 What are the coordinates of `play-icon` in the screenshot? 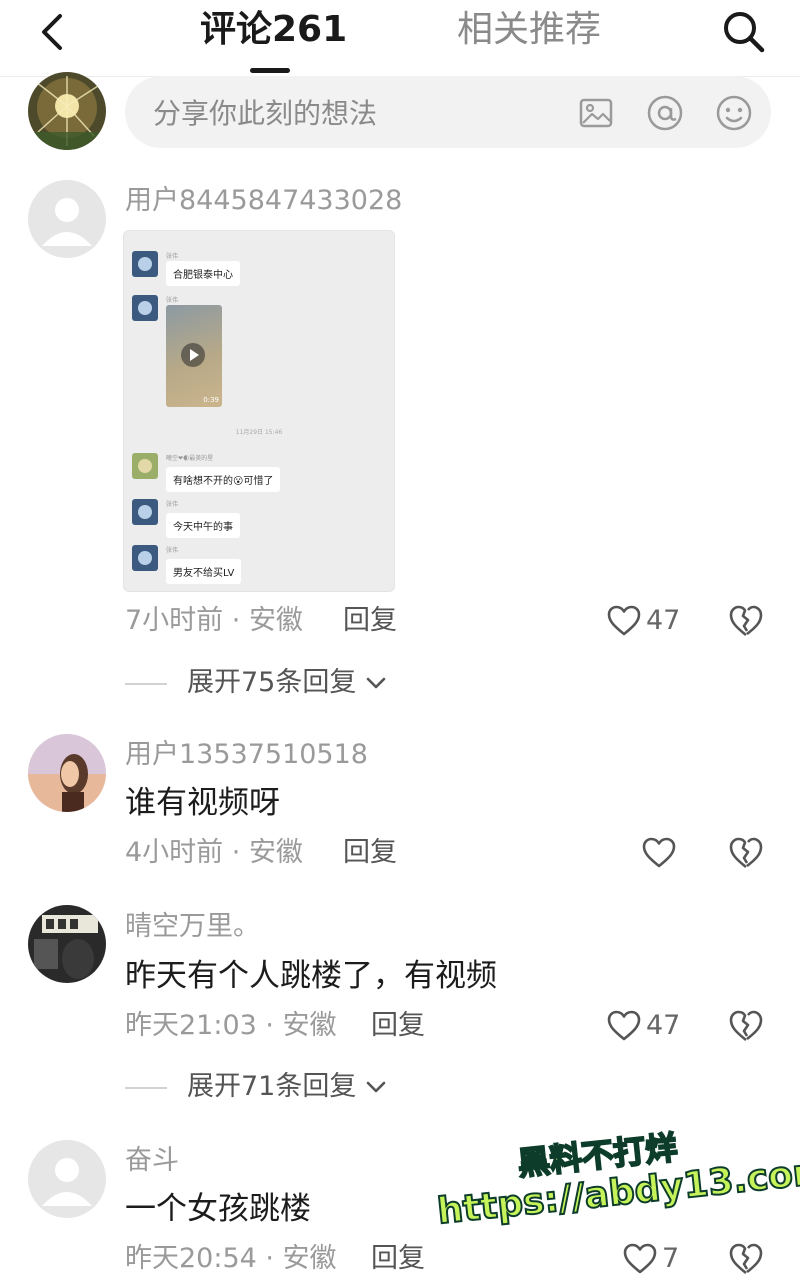 It's located at (193, 355).